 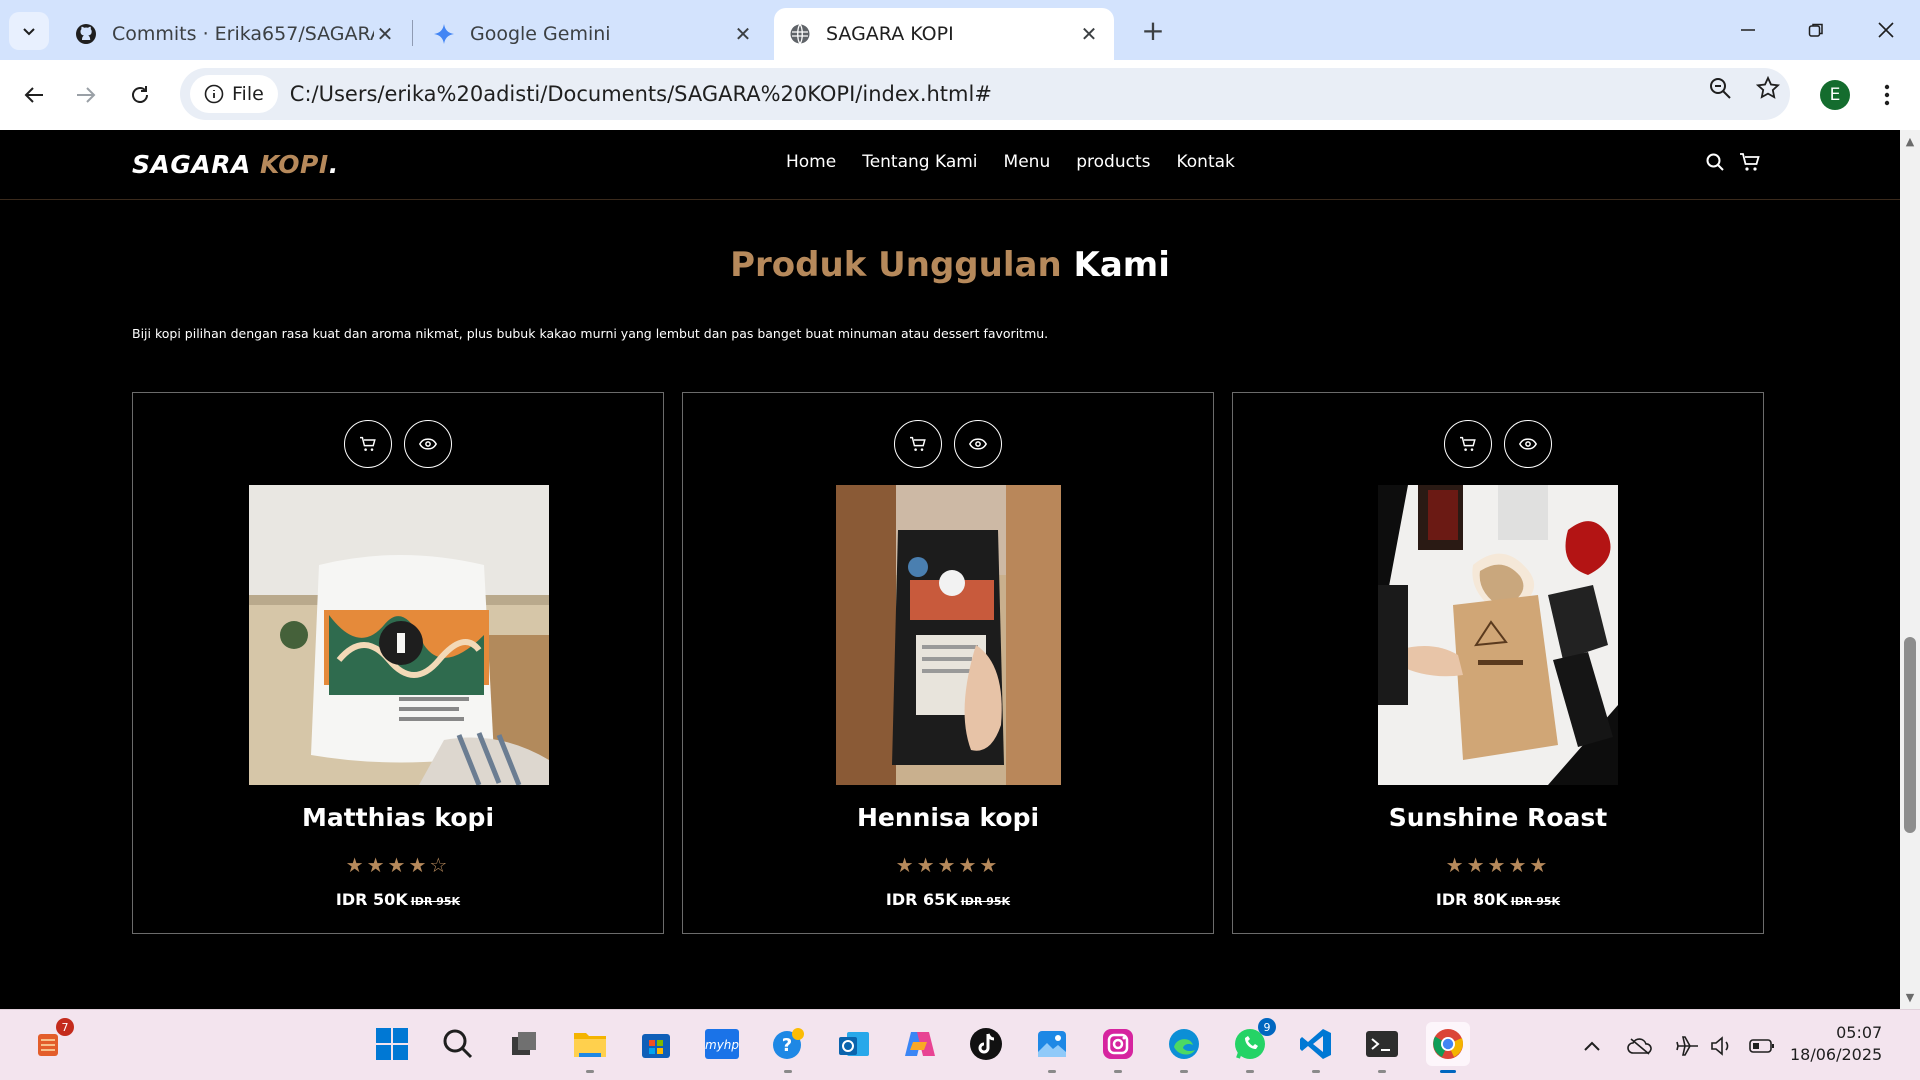 What do you see at coordinates (1910, 142) in the screenshot?
I see `scroll-up-arrow-icon: ▲` at bounding box center [1910, 142].